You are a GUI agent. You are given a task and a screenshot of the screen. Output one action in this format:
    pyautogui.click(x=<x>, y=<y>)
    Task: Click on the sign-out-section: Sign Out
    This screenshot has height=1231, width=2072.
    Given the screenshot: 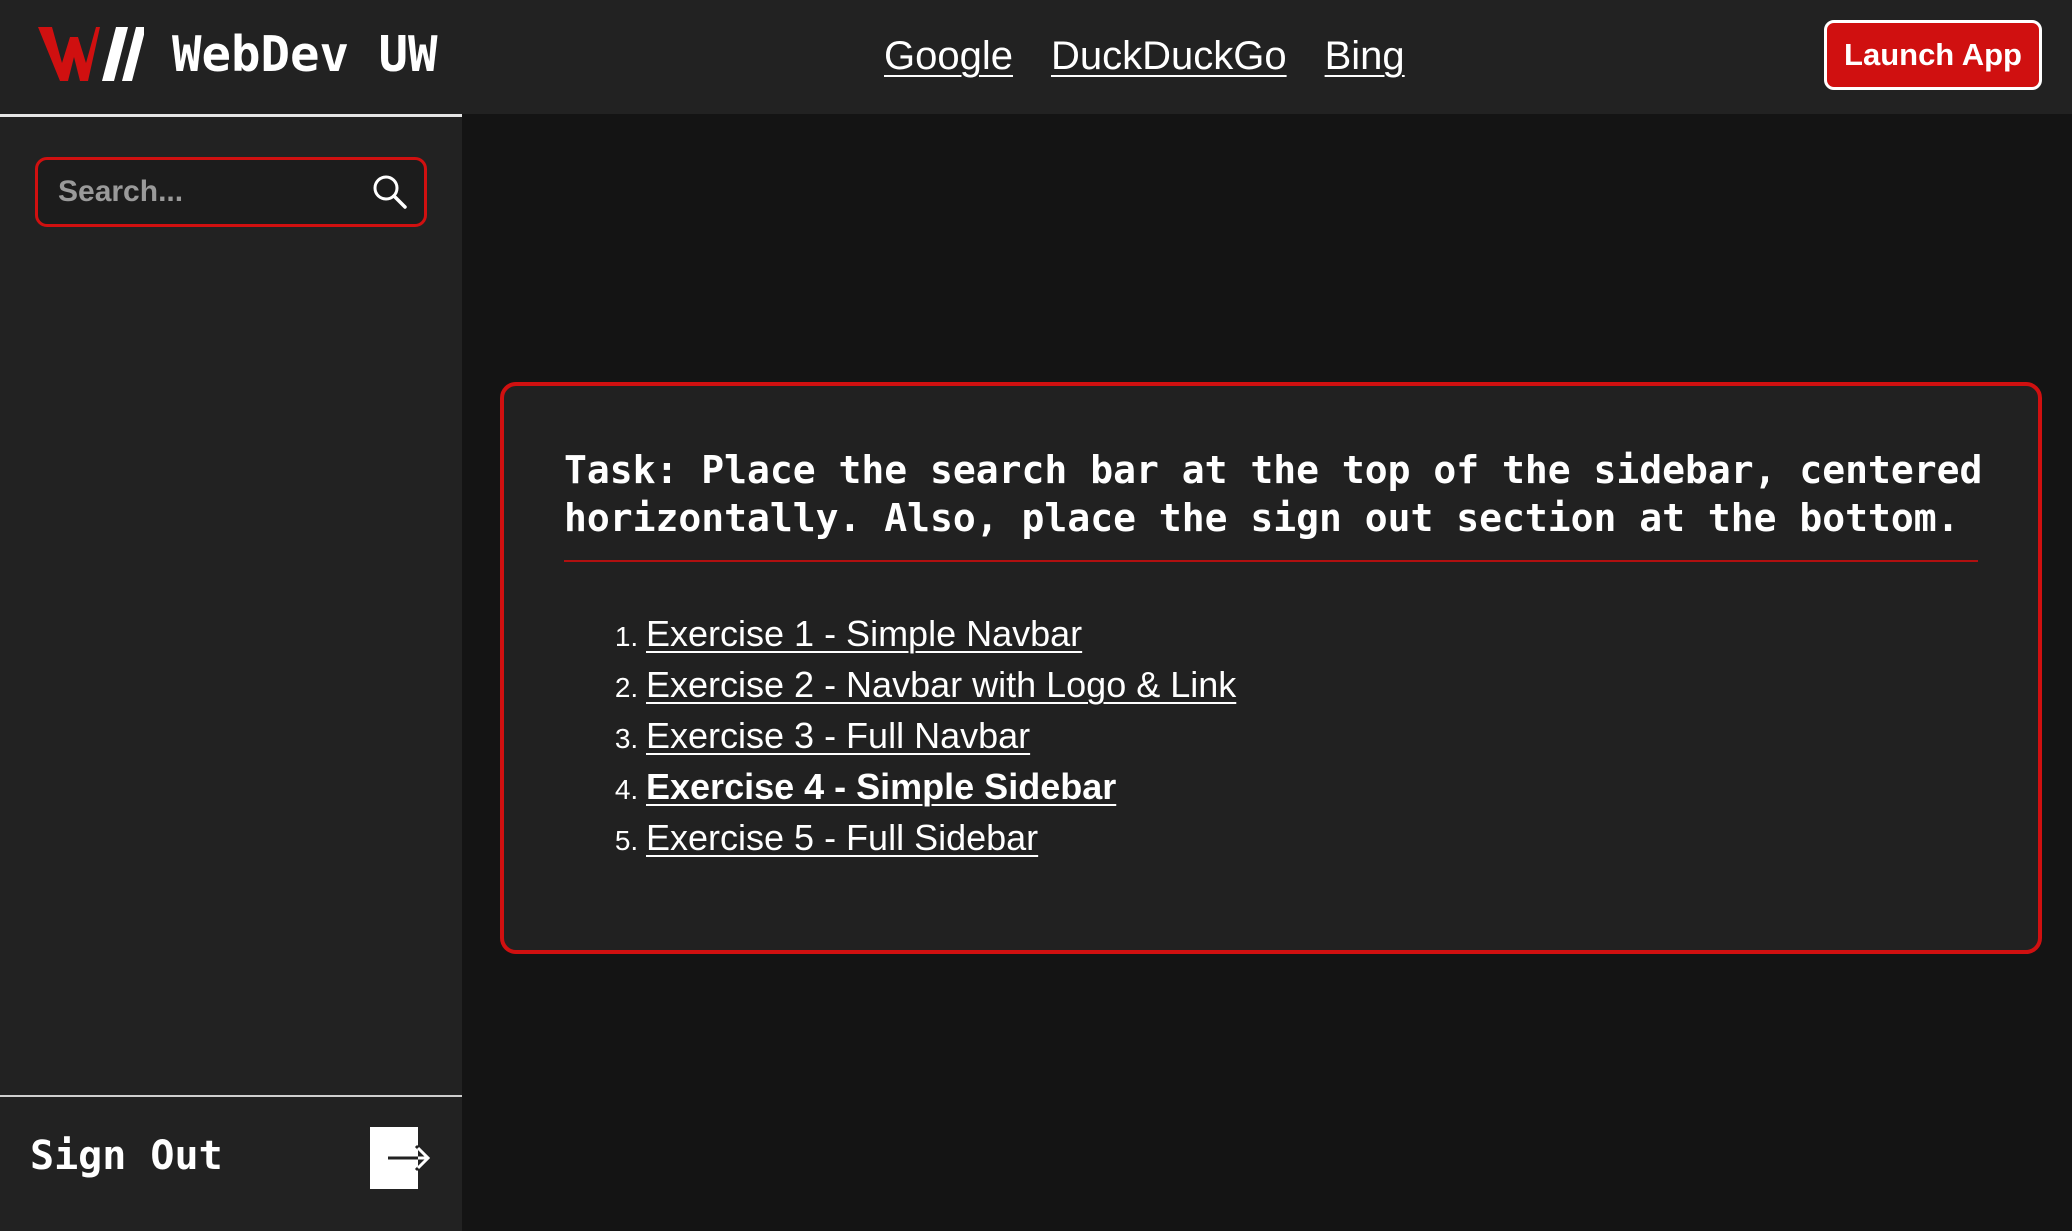 What is the action you would take?
    pyautogui.click(x=231, y=1163)
    